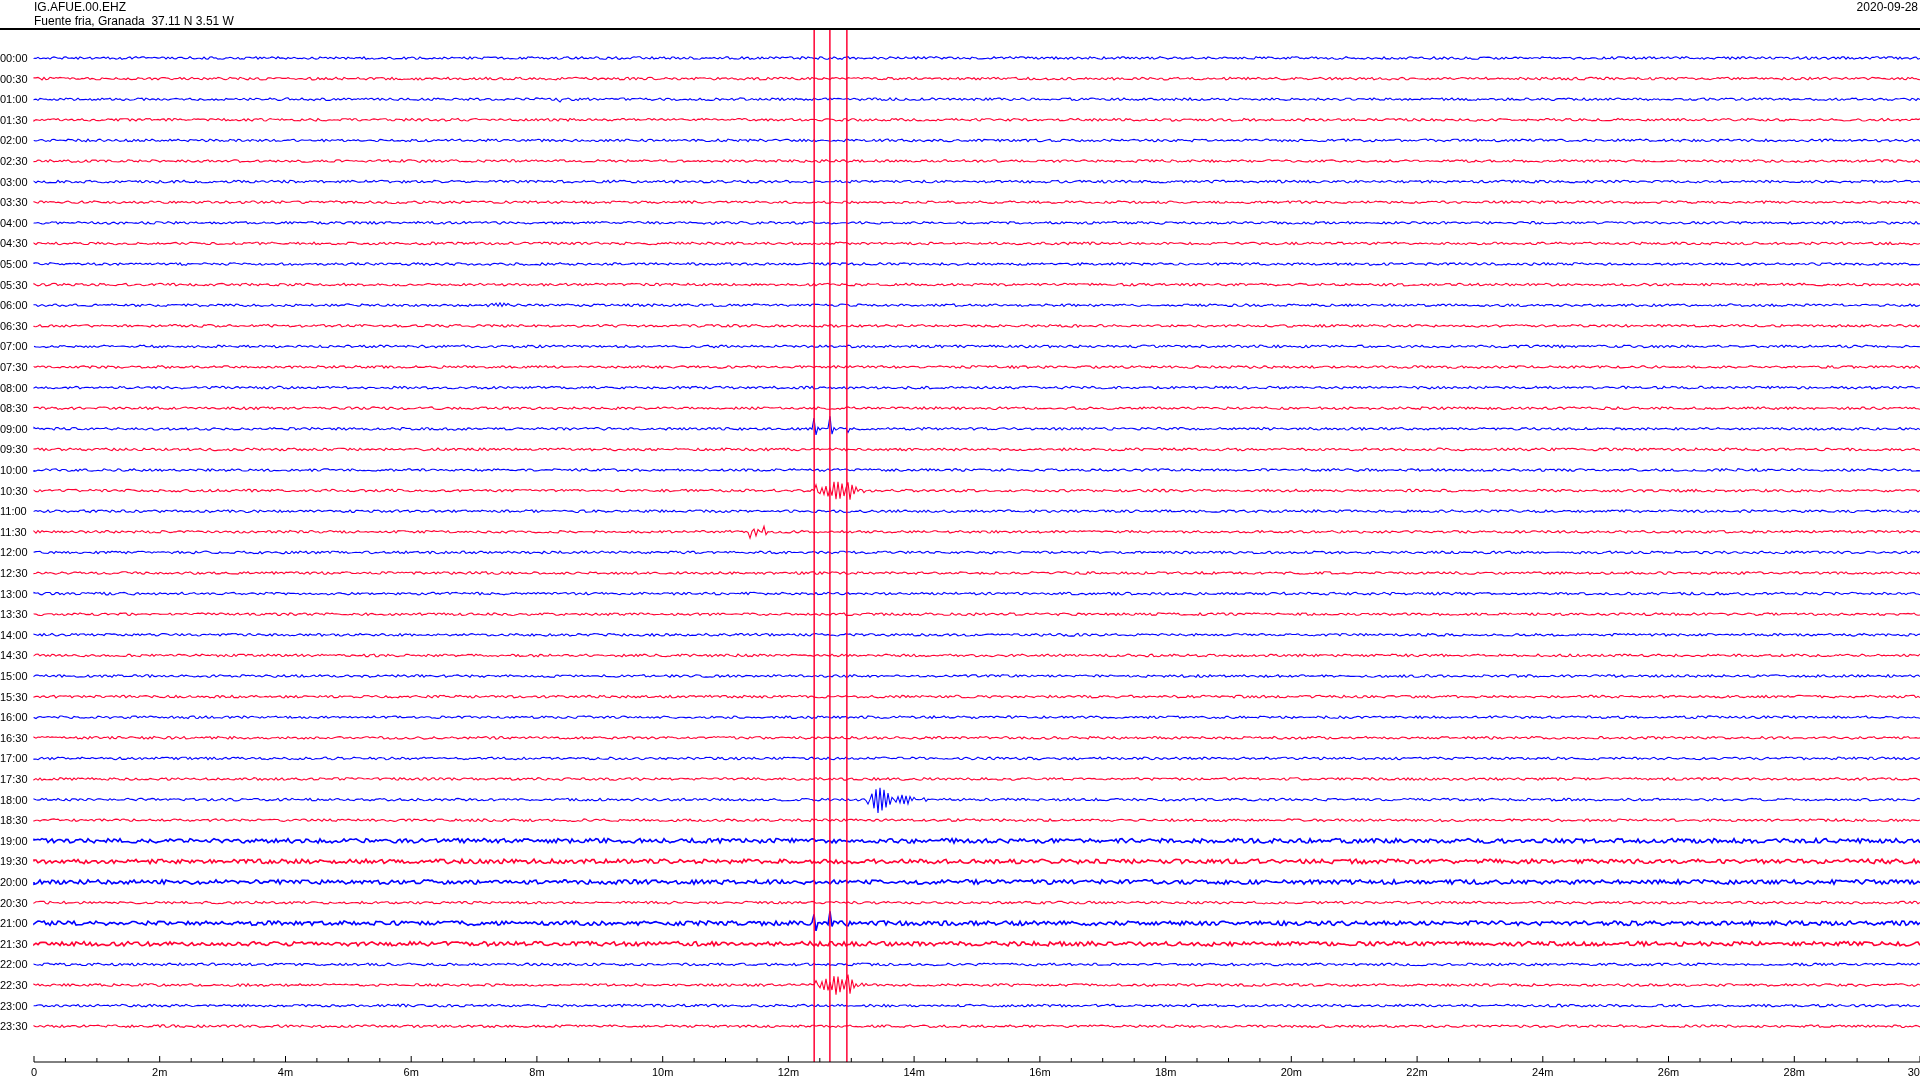  I want to click on station-location: Fuente fria, Granada 37.11 N 3.51 W, so click(134, 21).